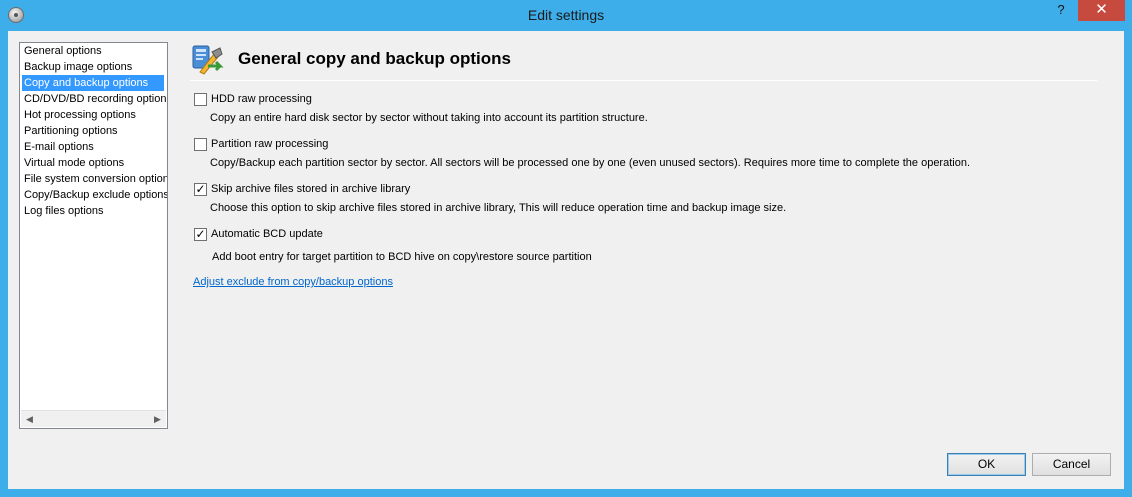 This screenshot has height=497, width=1132. What do you see at coordinates (93, 83) in the screenshot?
I see `sidebar-item-copy-and-backup-options: Copy and backup options` at bounding box center [93, 83].